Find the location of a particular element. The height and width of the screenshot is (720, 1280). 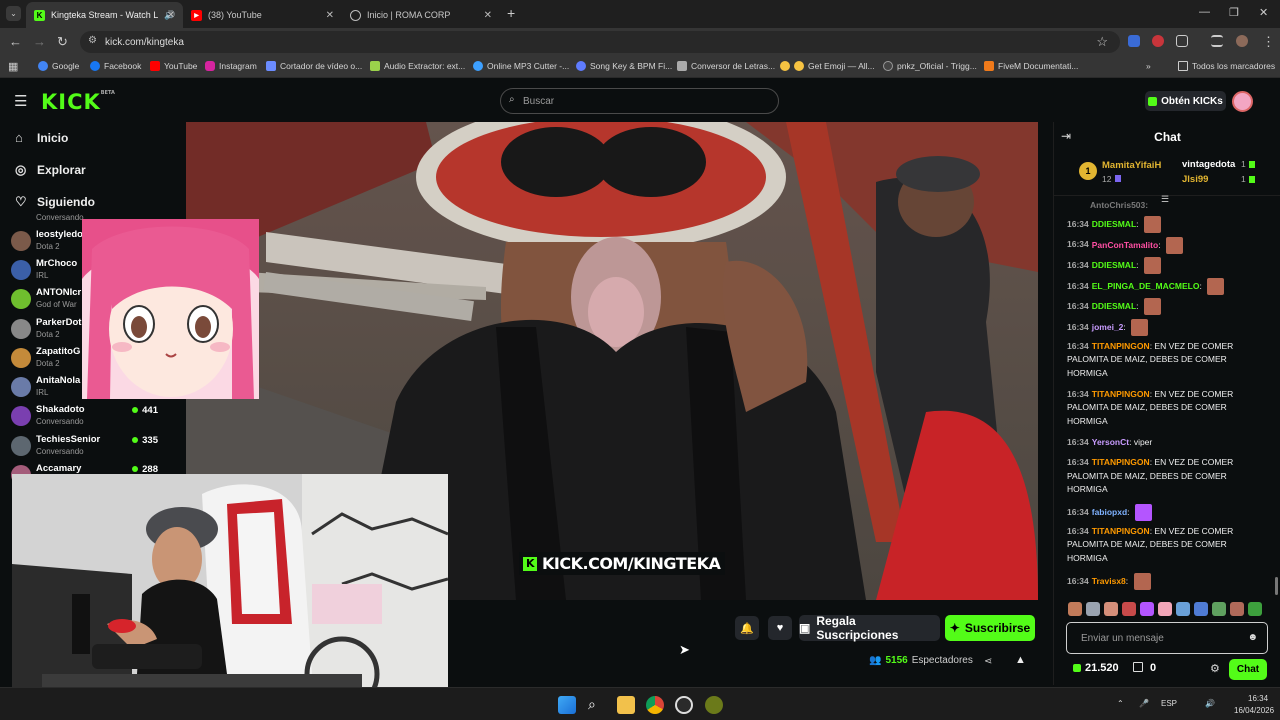

chat-username: YersonCt is located at coordinates (1110, 442).